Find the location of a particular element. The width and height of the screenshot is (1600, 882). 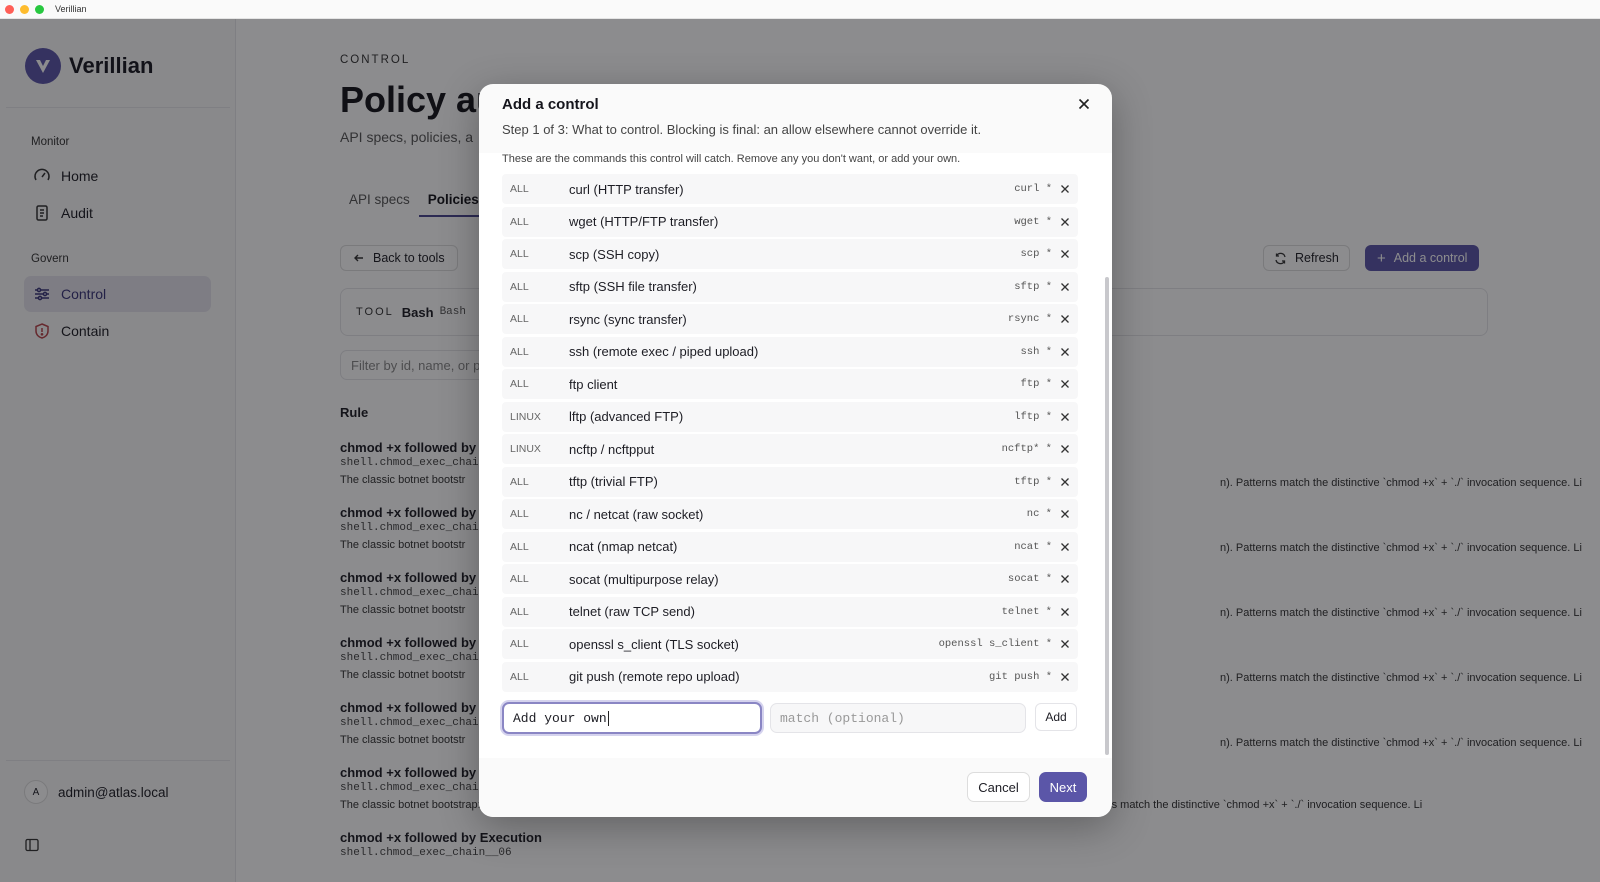

command-row: ALL curl (HTTP transfer) curl * is located at coordinates (790, 189).